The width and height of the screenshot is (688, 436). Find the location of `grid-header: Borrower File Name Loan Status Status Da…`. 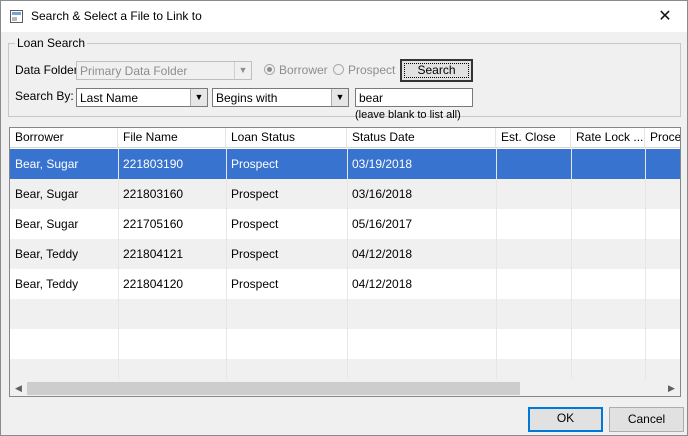

grid-header: Borrower File Name Loan Status Status Da… is located at coordinates (345, 138).